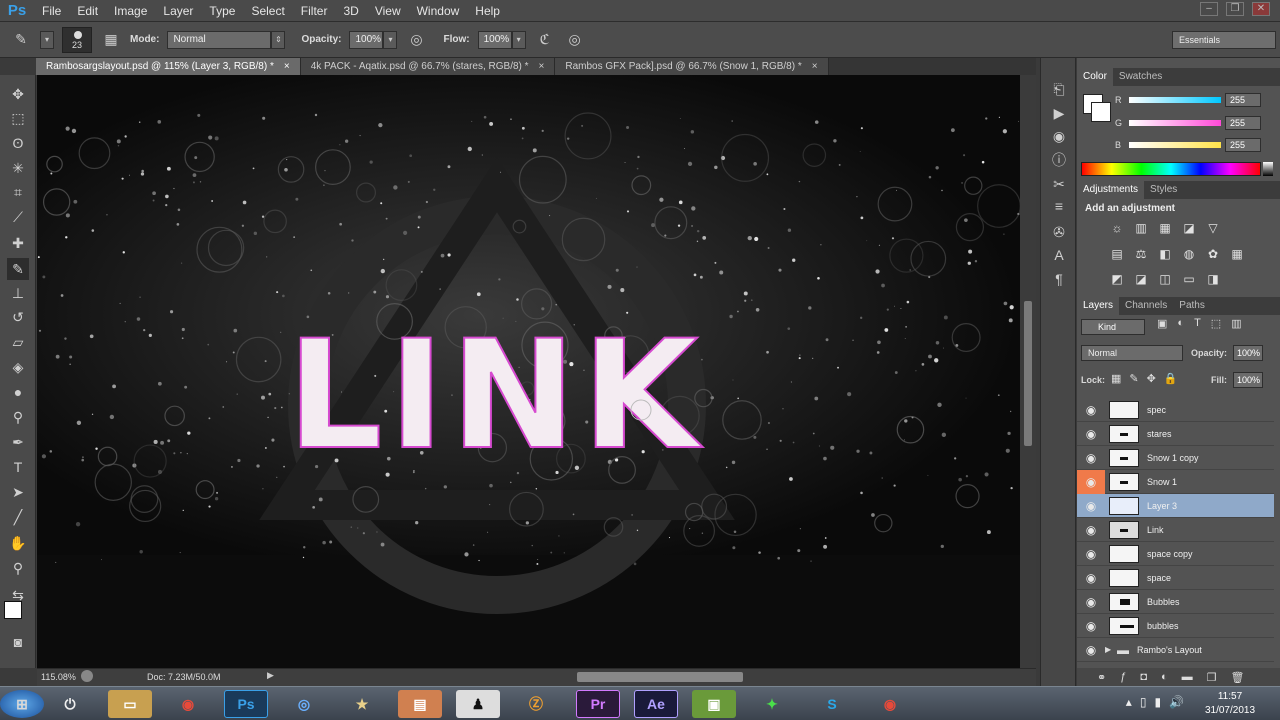 The width and height of the screenshot is (1280, 720). What do you see at coordinates (18, 342) in the screenshot?
I see `eraser-tool-icon: ▱` at bounding box center [18, 342].